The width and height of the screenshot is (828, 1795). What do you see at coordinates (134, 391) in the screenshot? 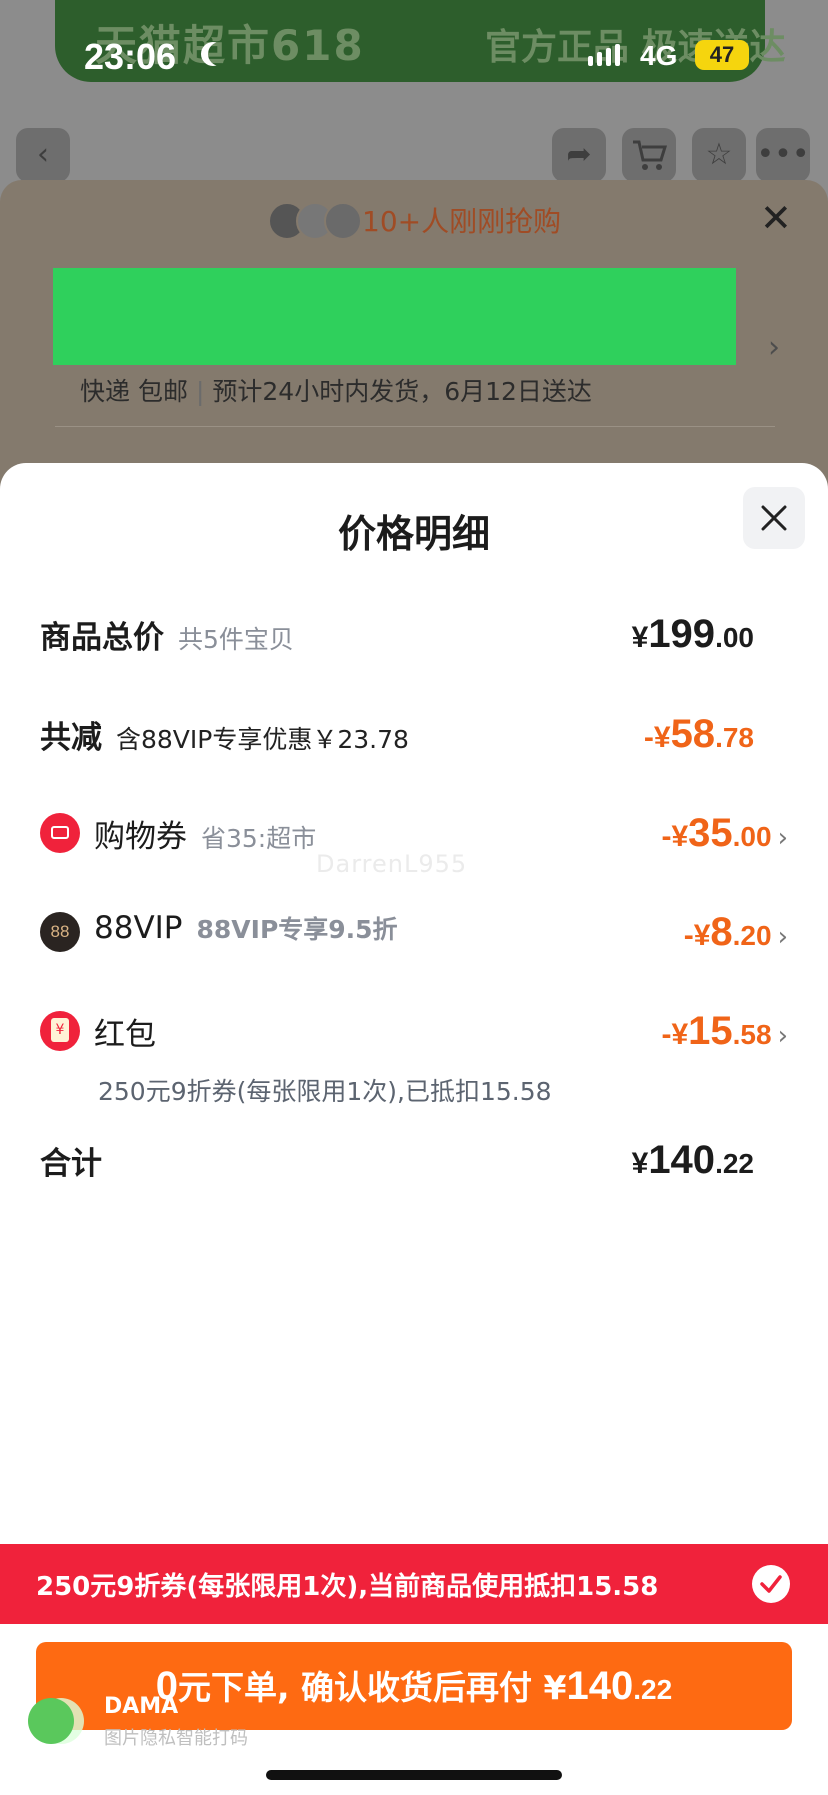
I see `delivery-method: 快递 包邮` at bounding box center [134, 391].